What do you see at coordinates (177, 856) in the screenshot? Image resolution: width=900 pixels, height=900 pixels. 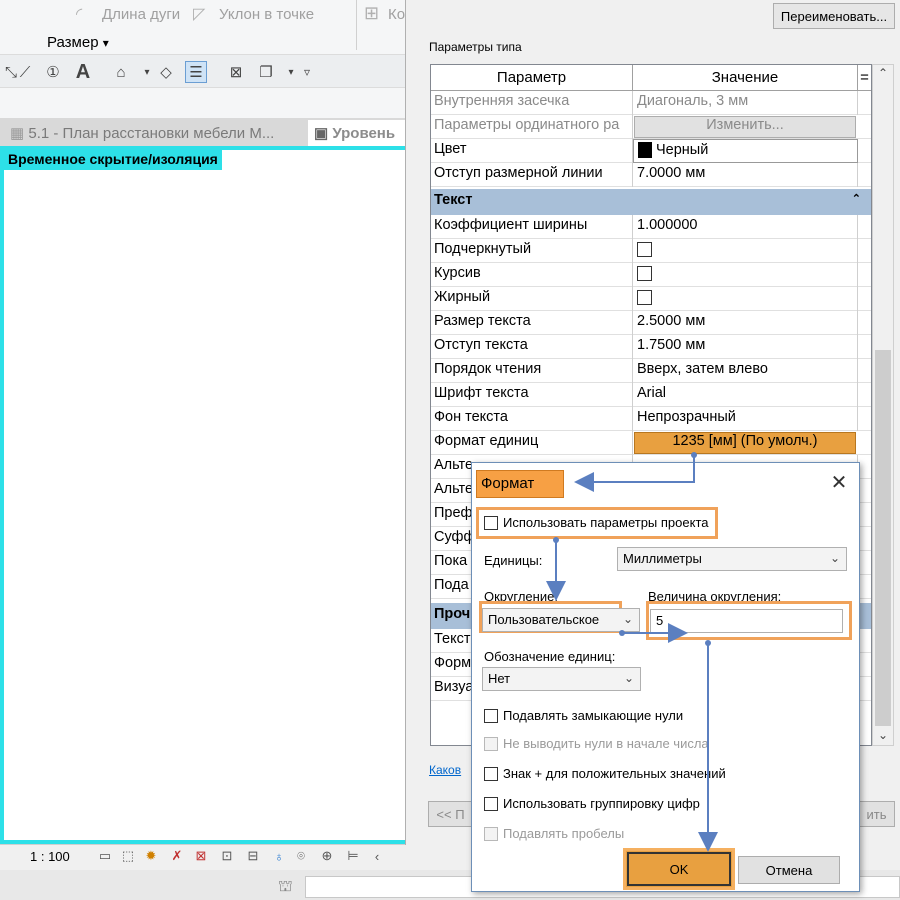 I see `shadows-icon: ✗` at bounding box center [177, 856].